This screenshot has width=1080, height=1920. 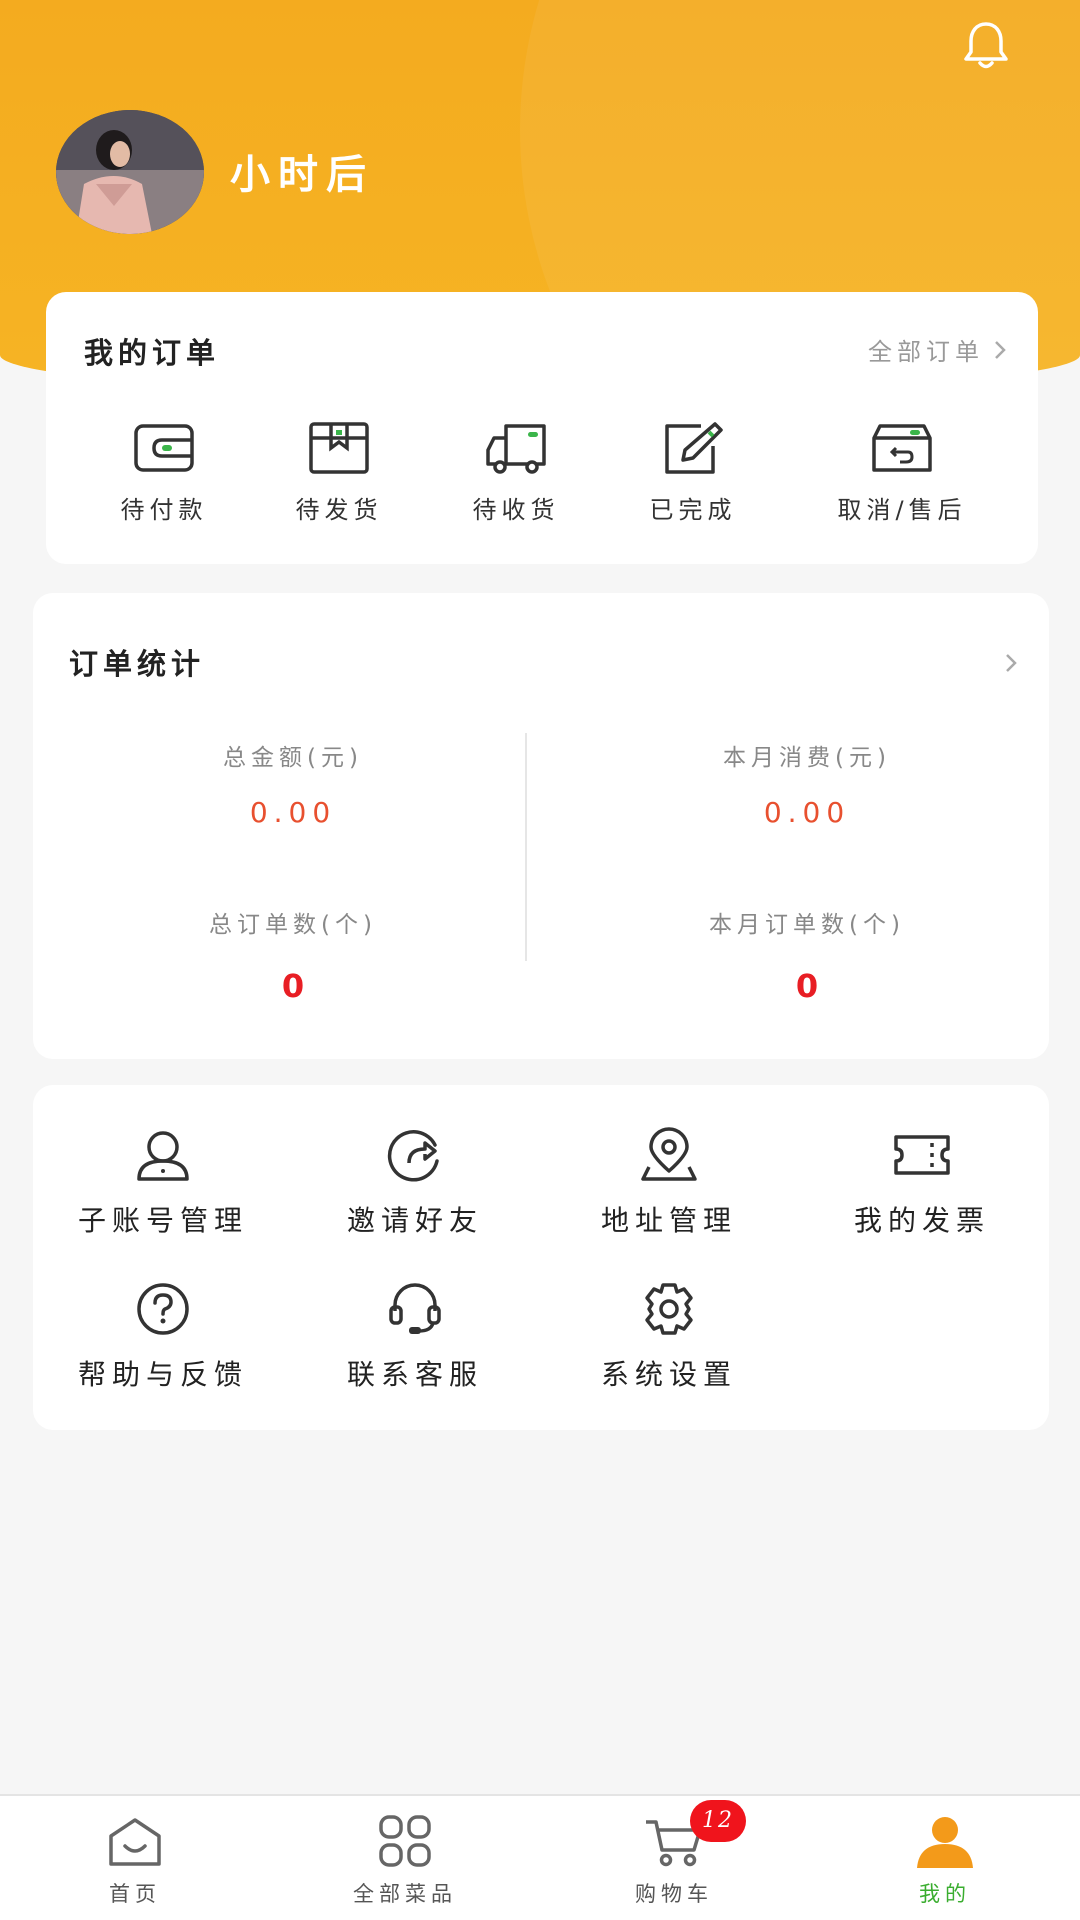 What do you see at coordinates (669, 1337) in the screenshot?
I see `menu-settings: 系统设置` at bounding box center [669, 1337].